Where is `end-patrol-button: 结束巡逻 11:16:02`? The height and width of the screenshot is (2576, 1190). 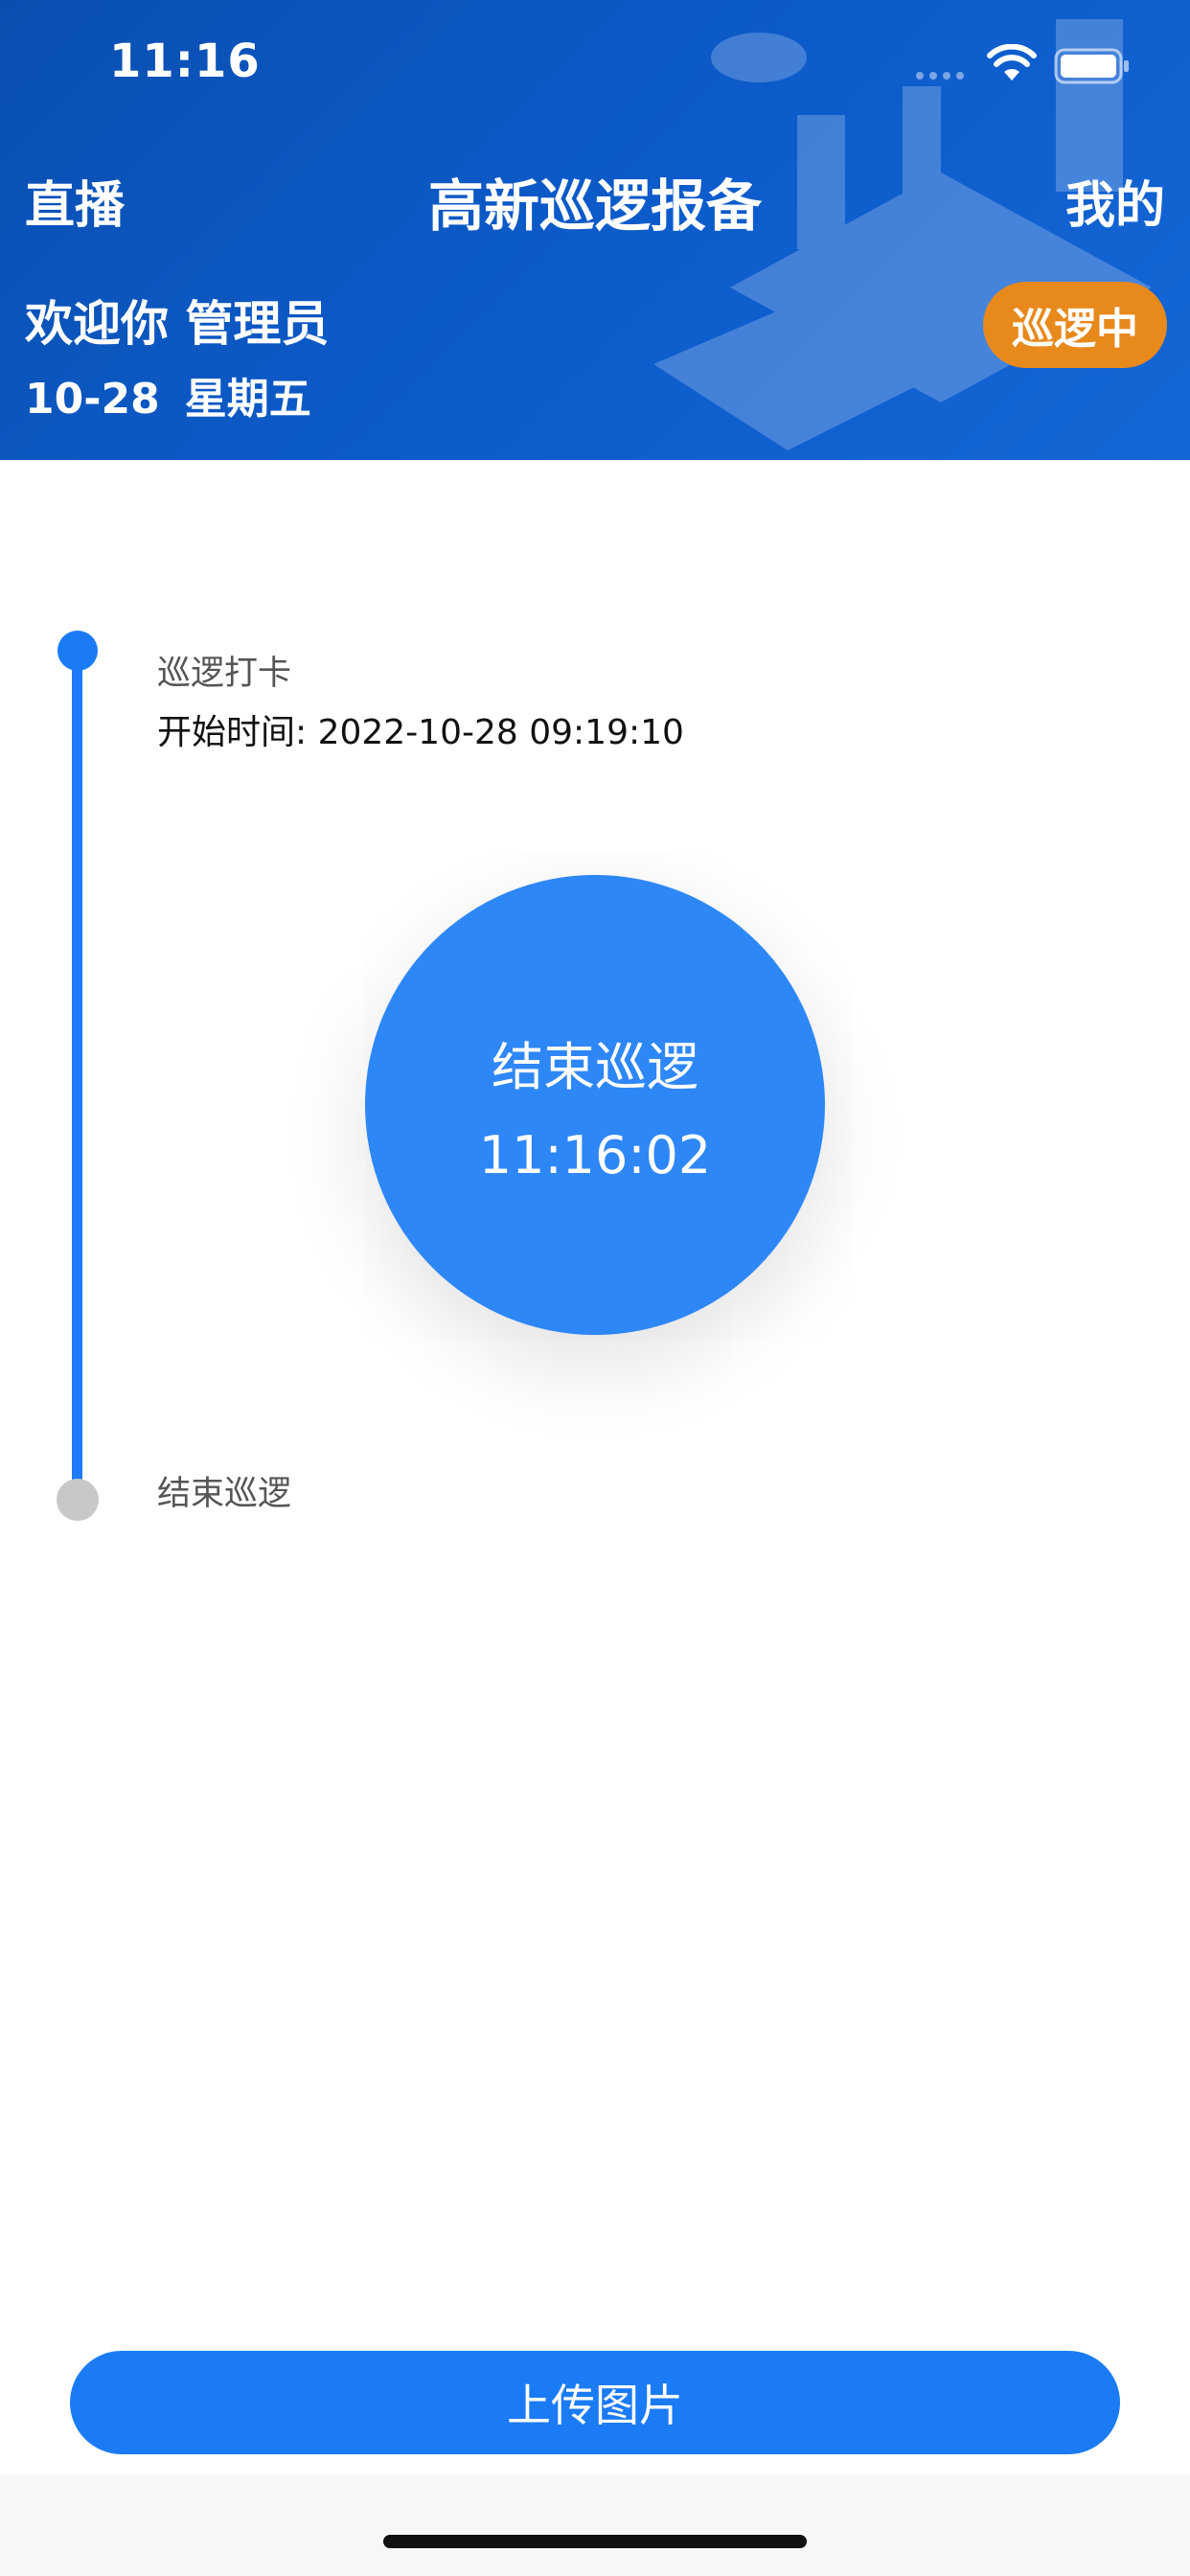 end-patrol-button: 结束巡逻 11:16:02 is located at coordinates (595, 1105).